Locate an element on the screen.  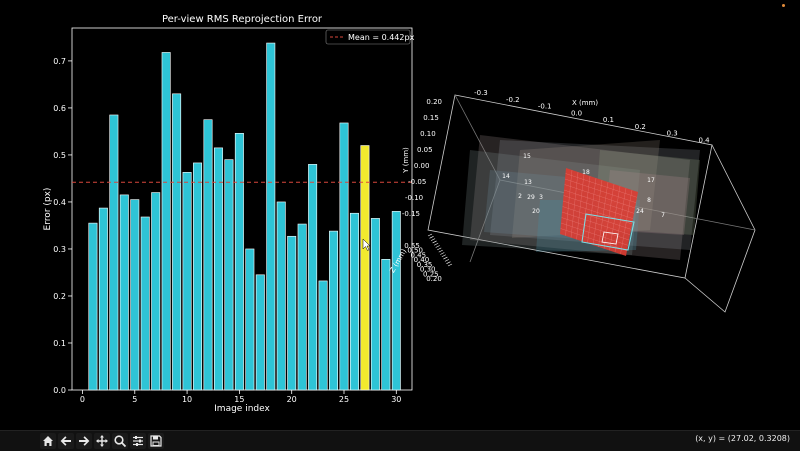
view-label: 17 is located at coordinates (651, 180).